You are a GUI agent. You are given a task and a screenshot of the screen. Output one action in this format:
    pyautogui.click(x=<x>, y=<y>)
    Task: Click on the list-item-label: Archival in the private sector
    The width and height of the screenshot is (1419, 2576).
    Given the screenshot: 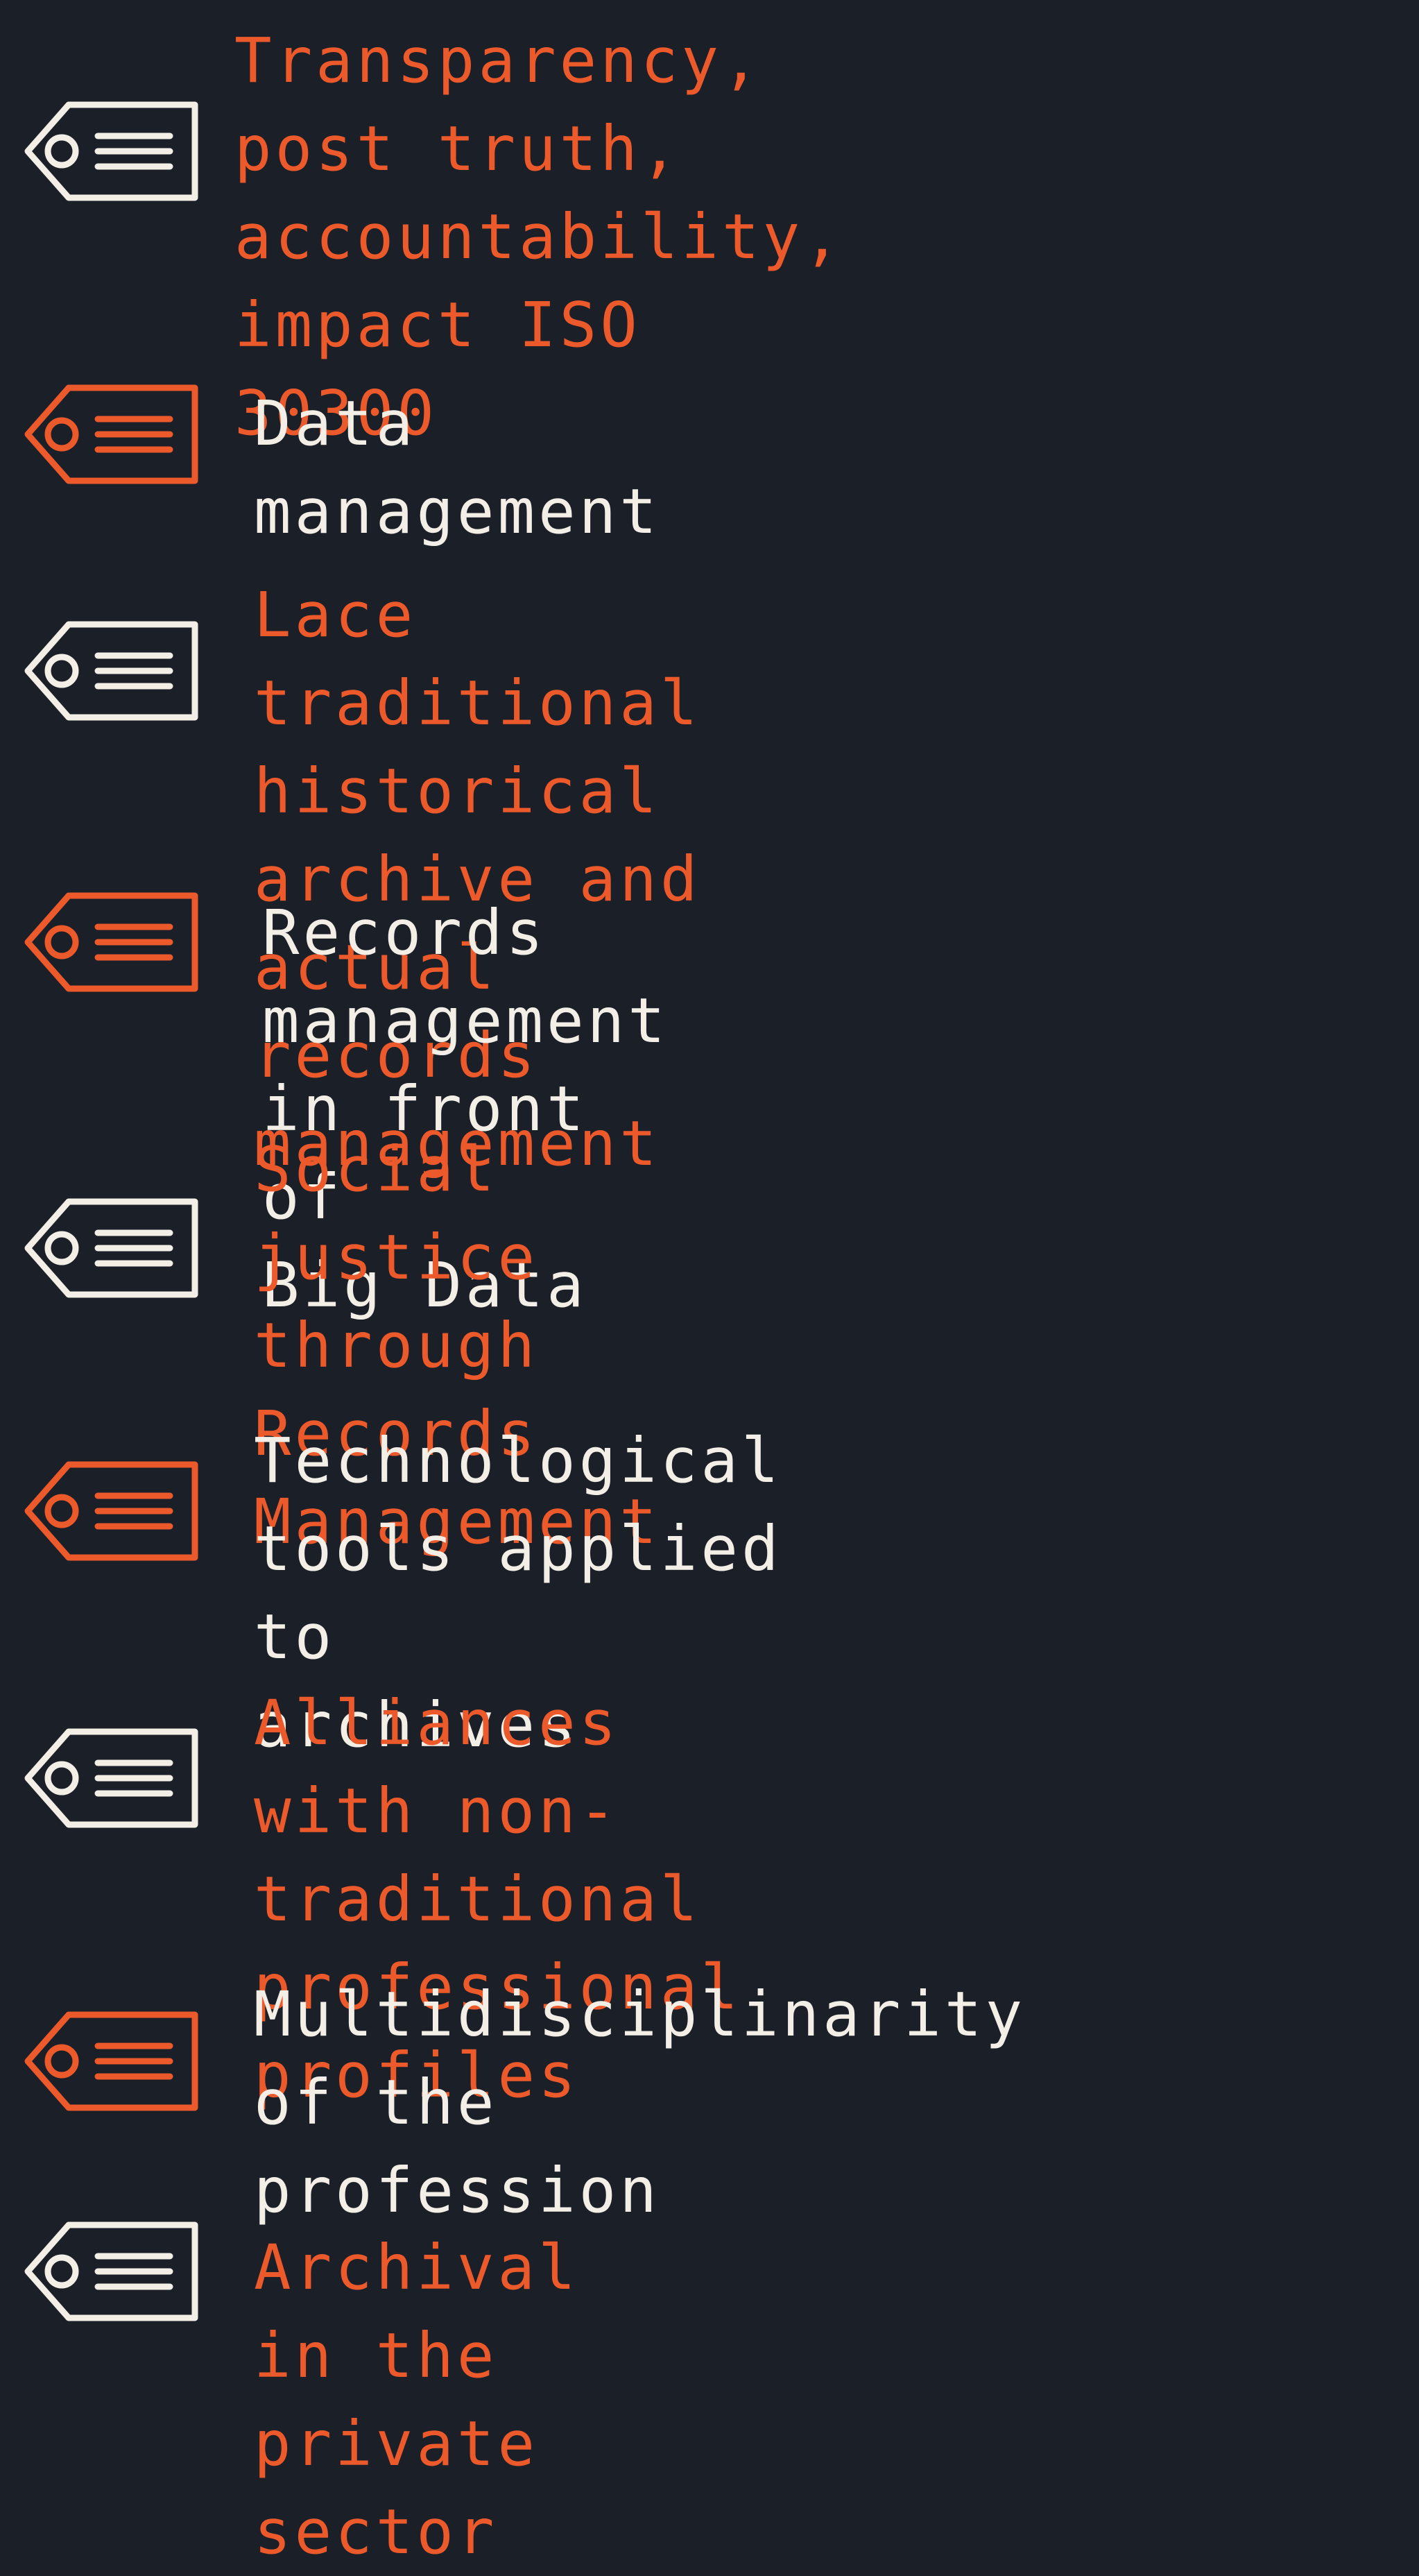 What is the action you would take?
    pyautogui.click(x=437, y=2399)
    